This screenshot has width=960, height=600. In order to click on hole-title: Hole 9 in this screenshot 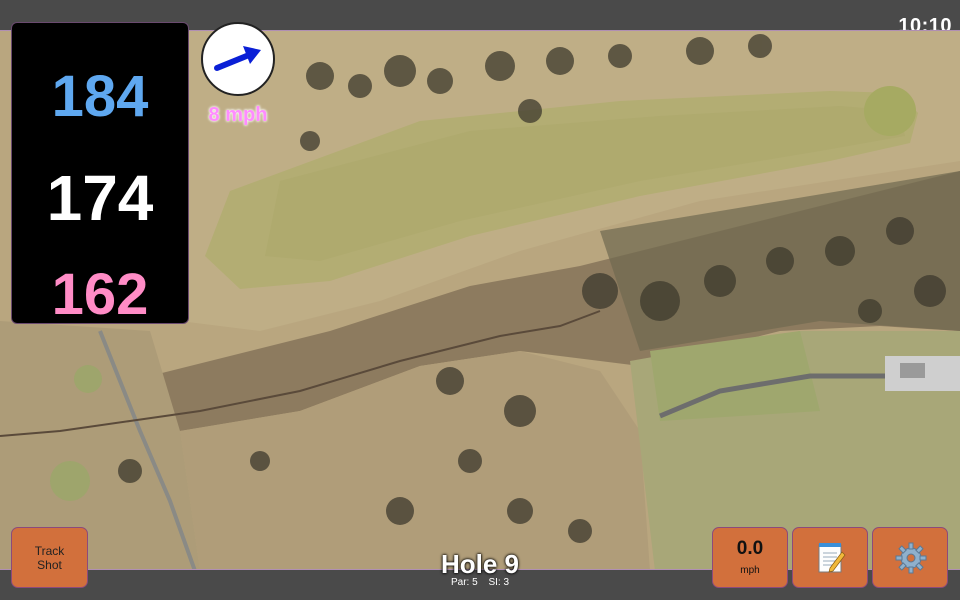, I will do `click(480, 564)`.